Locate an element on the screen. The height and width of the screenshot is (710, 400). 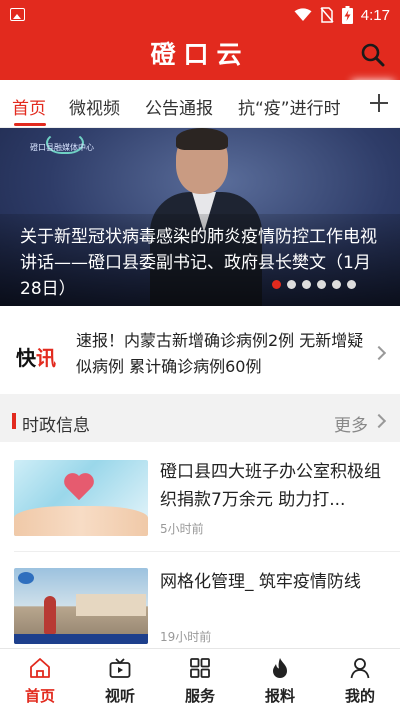
news-item: 磴口县四大班子办公室积极组织捐款7万余元 助力打... 5小时前 is located at coordinates (200, 500).